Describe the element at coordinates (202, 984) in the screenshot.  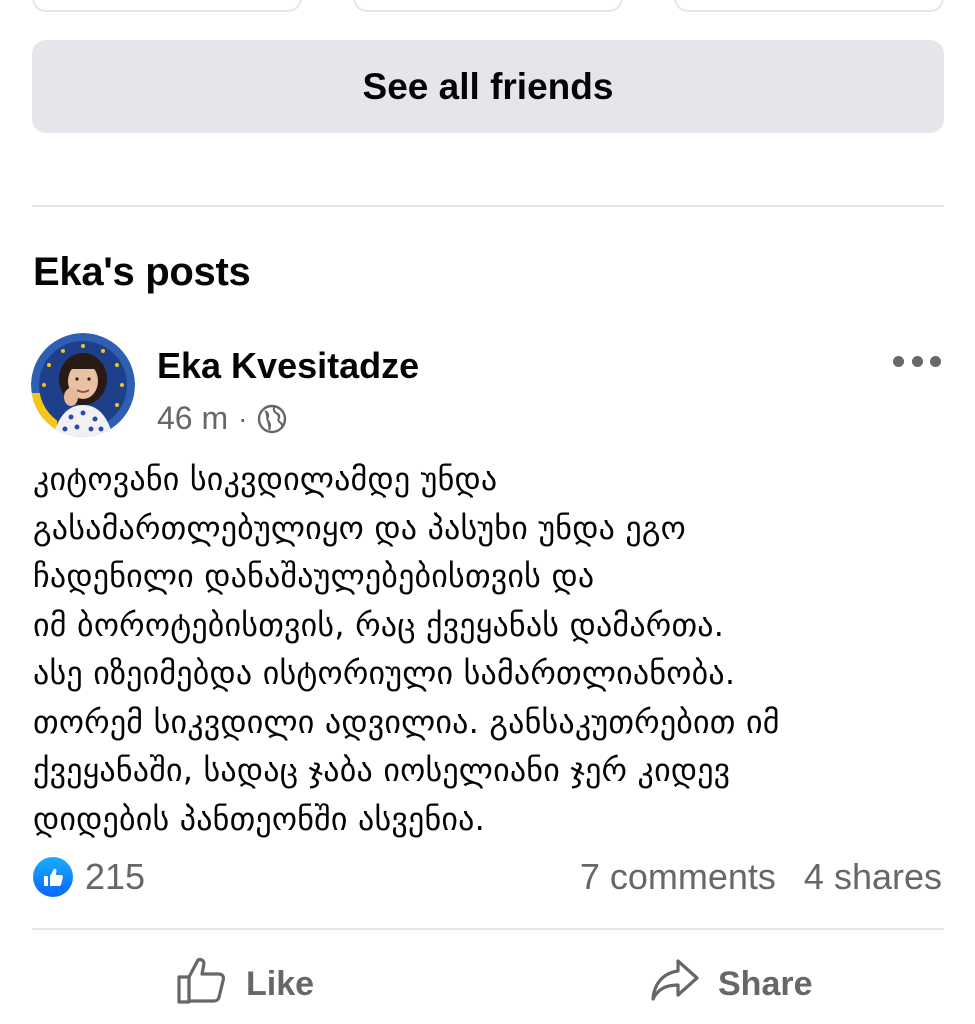
I see `thumbs-up-icon` at that location.